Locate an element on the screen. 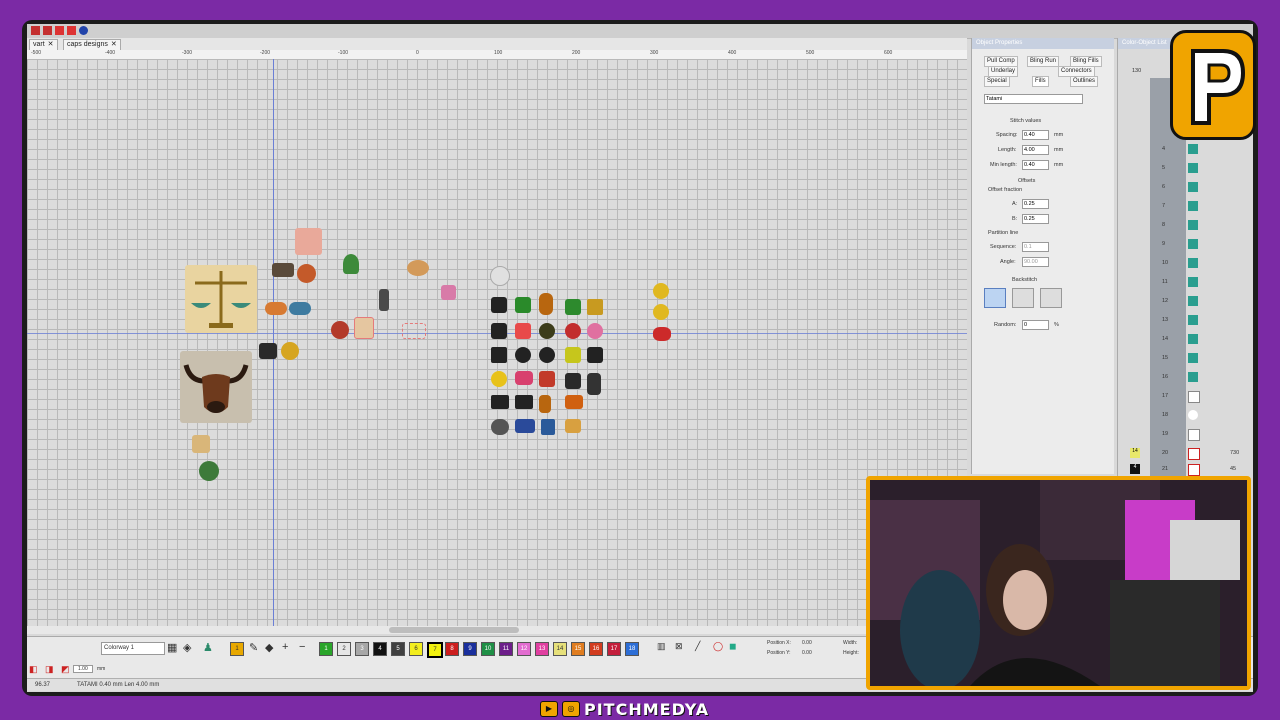 The height and width of the screenshot is (720, 1280). list-item: 14 is located at coordinates (1184, 341).